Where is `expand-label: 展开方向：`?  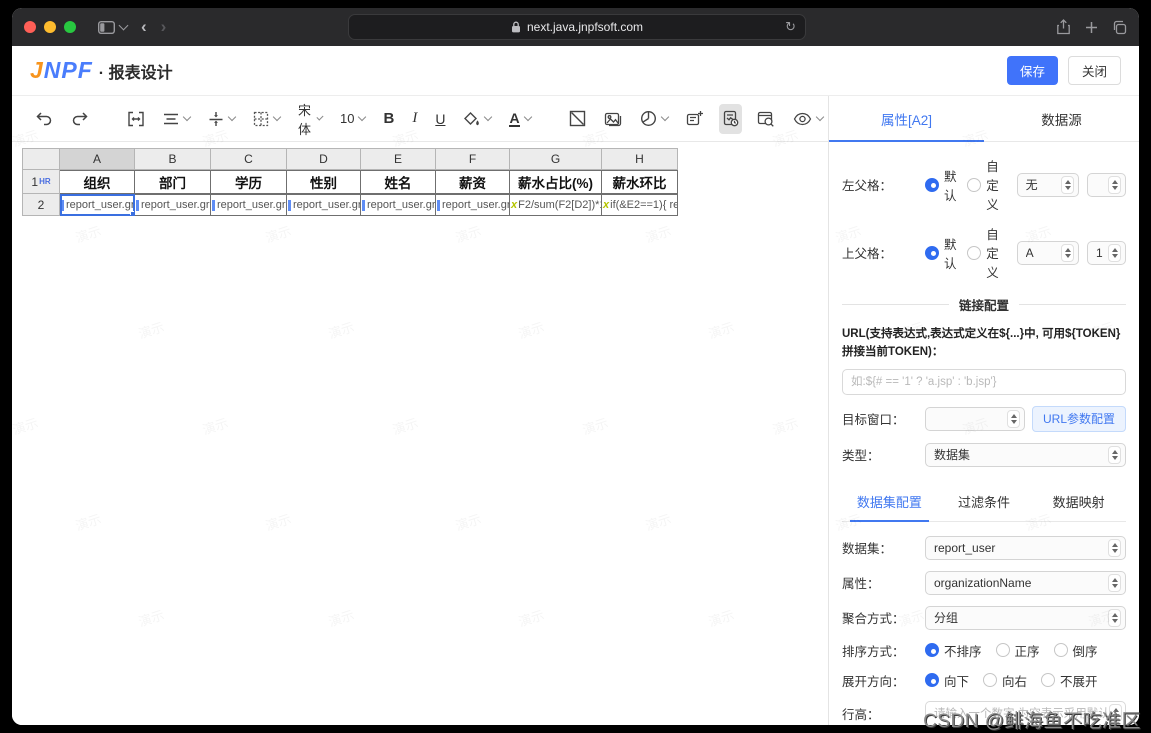 expand-label: 展开方向： is located at coordinates (873, 681).